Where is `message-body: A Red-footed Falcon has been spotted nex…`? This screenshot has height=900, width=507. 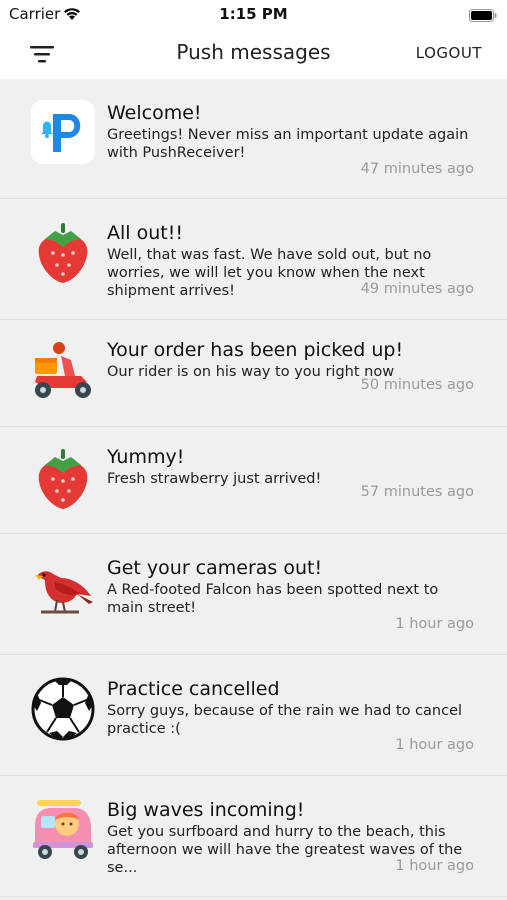 message-body: A Red-footed Falcon has been spotted nex… is located at coordinates (273, 599).